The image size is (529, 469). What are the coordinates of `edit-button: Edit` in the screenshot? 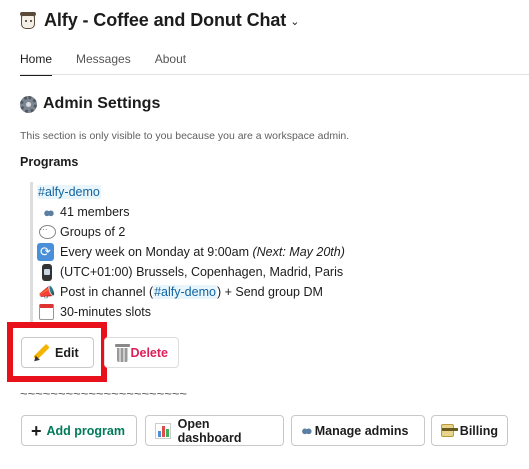 It's located at (57, 352).